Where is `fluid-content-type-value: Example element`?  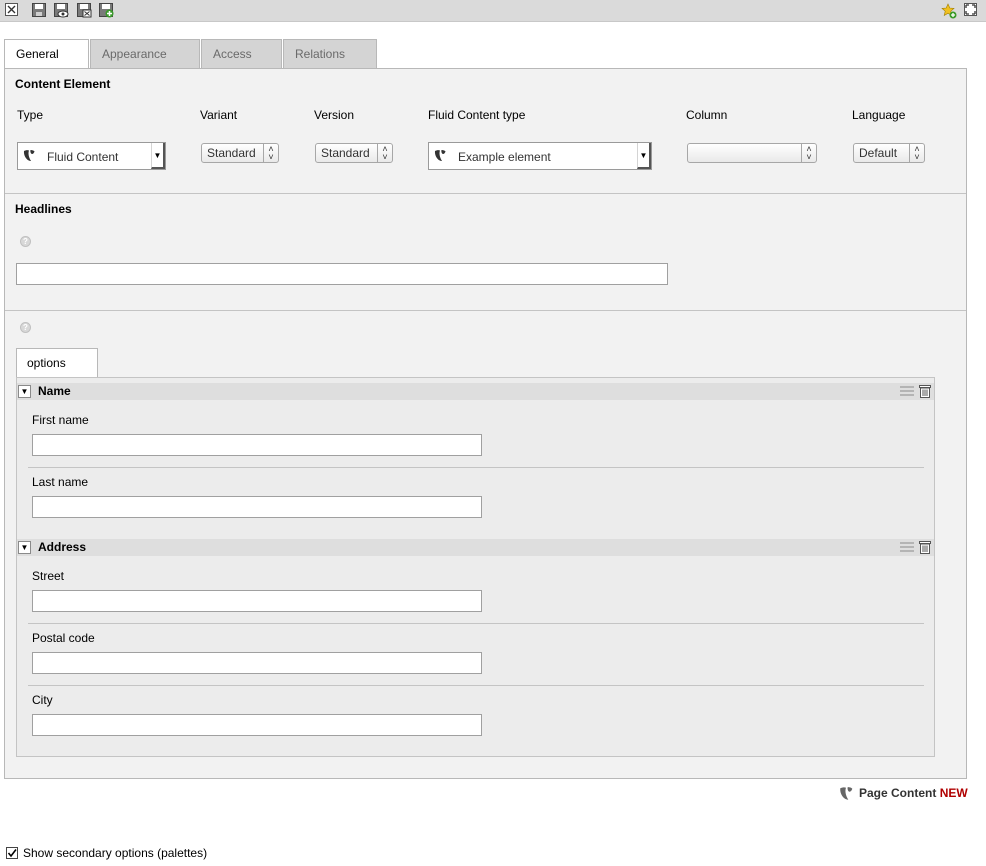 fluid-content-type-value: Example element is located at coordinates (504, 157).